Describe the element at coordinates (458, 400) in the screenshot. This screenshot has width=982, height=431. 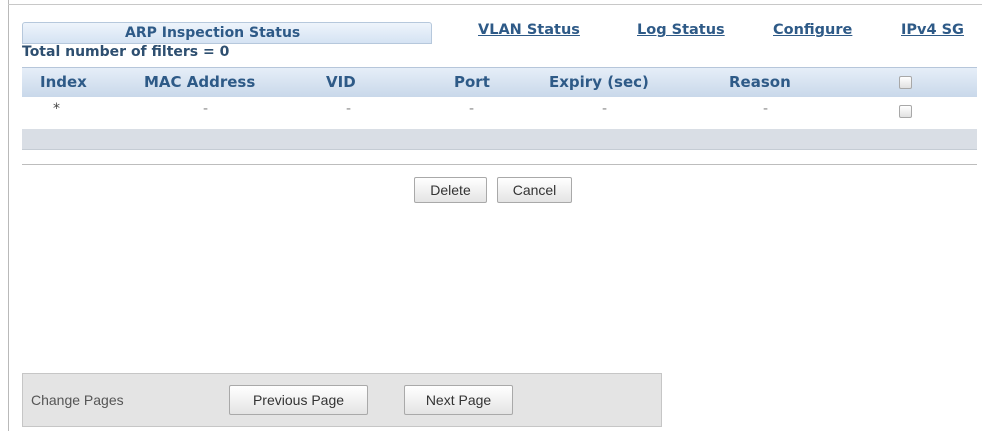
I see `next-page-button: Next Page` at that location.